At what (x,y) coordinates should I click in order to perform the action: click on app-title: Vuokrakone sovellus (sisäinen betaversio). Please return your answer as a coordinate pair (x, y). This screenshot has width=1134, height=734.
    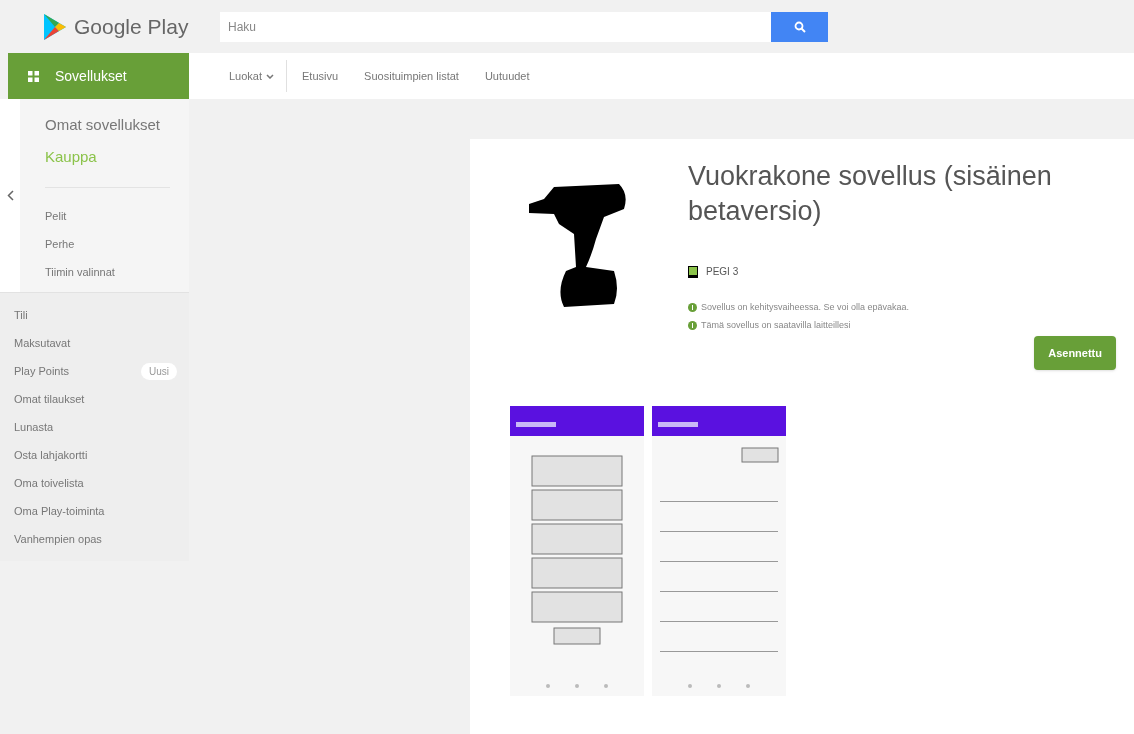
    Looking at the image, I should click on (870, 194).